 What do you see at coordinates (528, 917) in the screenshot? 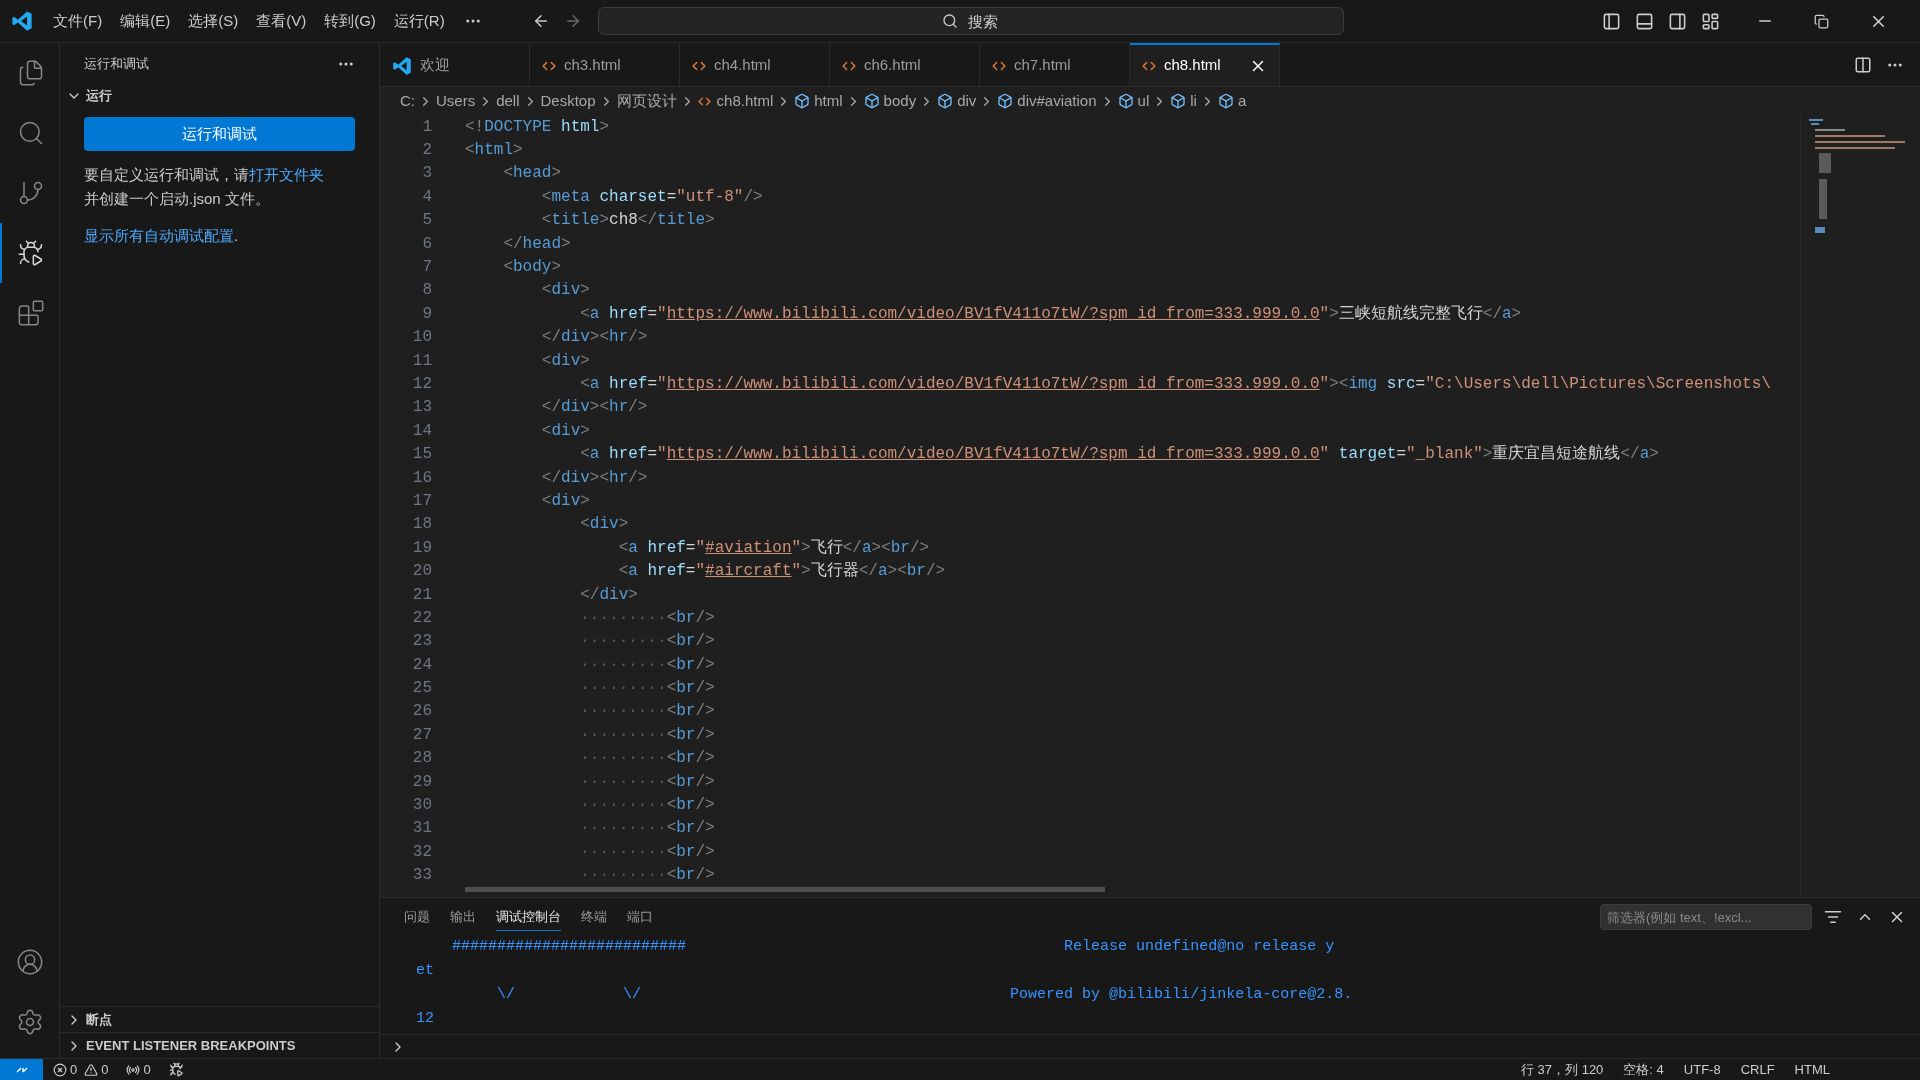
I see `panel-tab: 调试控制台` at bounding box center [528, 917].